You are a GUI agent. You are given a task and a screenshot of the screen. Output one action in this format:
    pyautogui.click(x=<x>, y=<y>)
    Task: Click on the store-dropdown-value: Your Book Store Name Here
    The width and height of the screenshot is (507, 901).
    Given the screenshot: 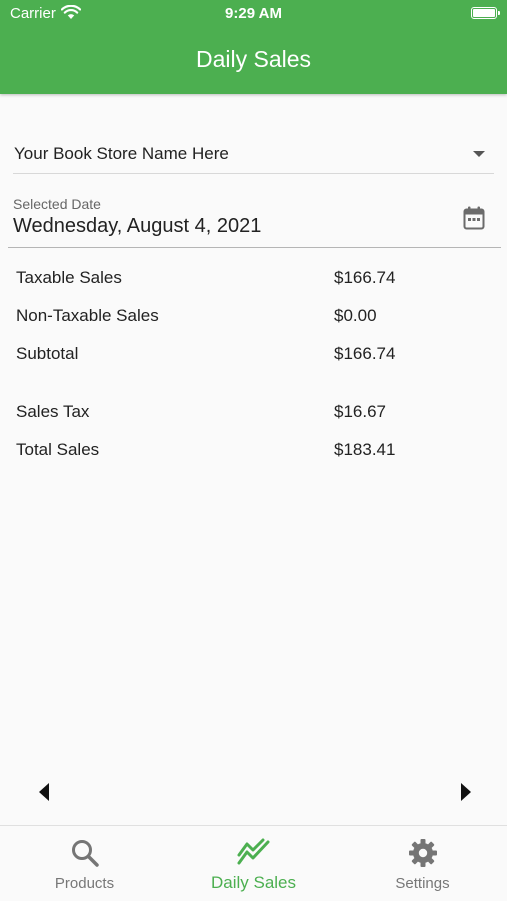 What is the action you would take?
    pyautogui.click(x=121, y=153)
    